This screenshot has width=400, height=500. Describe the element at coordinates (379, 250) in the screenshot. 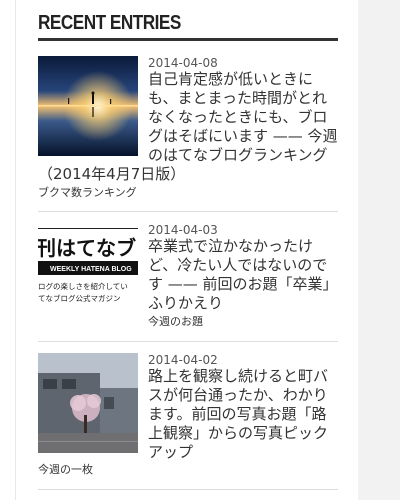

I see `page-gutter` at that location.